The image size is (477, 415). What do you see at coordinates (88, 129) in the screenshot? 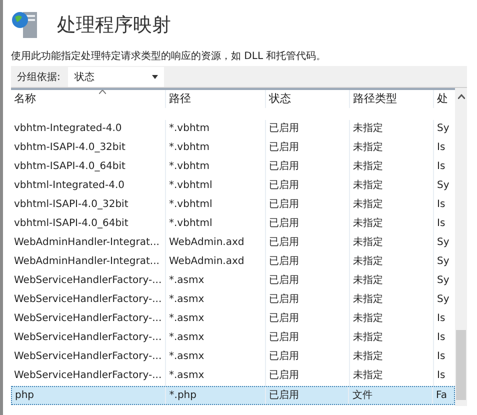
I see `table-cell: vbhtm-Integrated-4.0` at bounding box center [88, 129].